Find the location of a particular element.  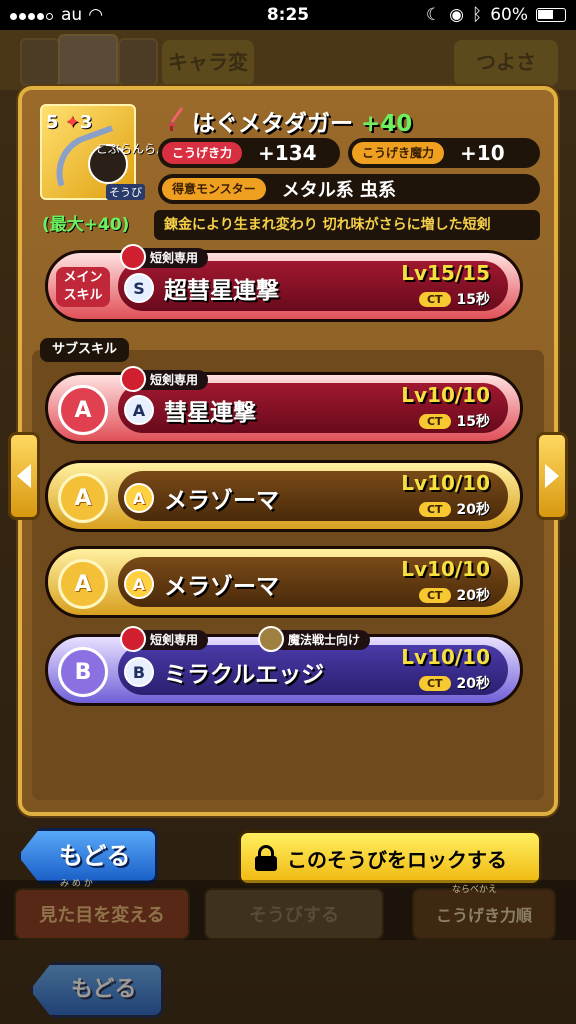

status-bar: au ◠ 8:25 ☾ ◉ ᛒ 60% is located at coordinates (288, 15).